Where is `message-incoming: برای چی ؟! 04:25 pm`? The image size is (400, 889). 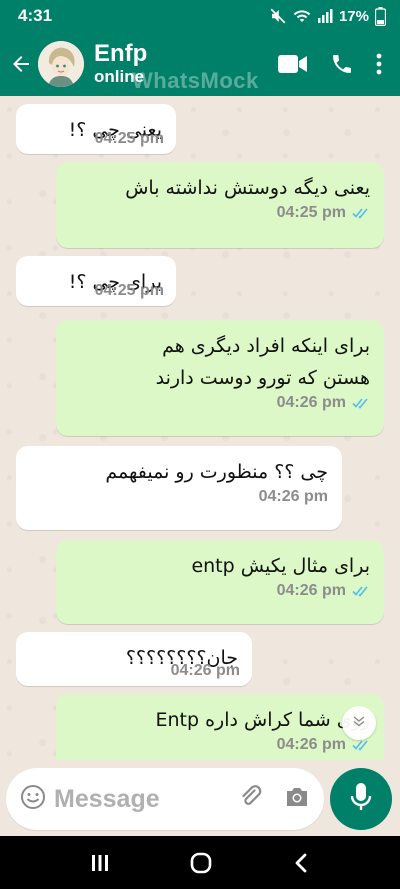 message-incoming: برای چی ؟! 04:25 pm is located at coordinates (96, 281).